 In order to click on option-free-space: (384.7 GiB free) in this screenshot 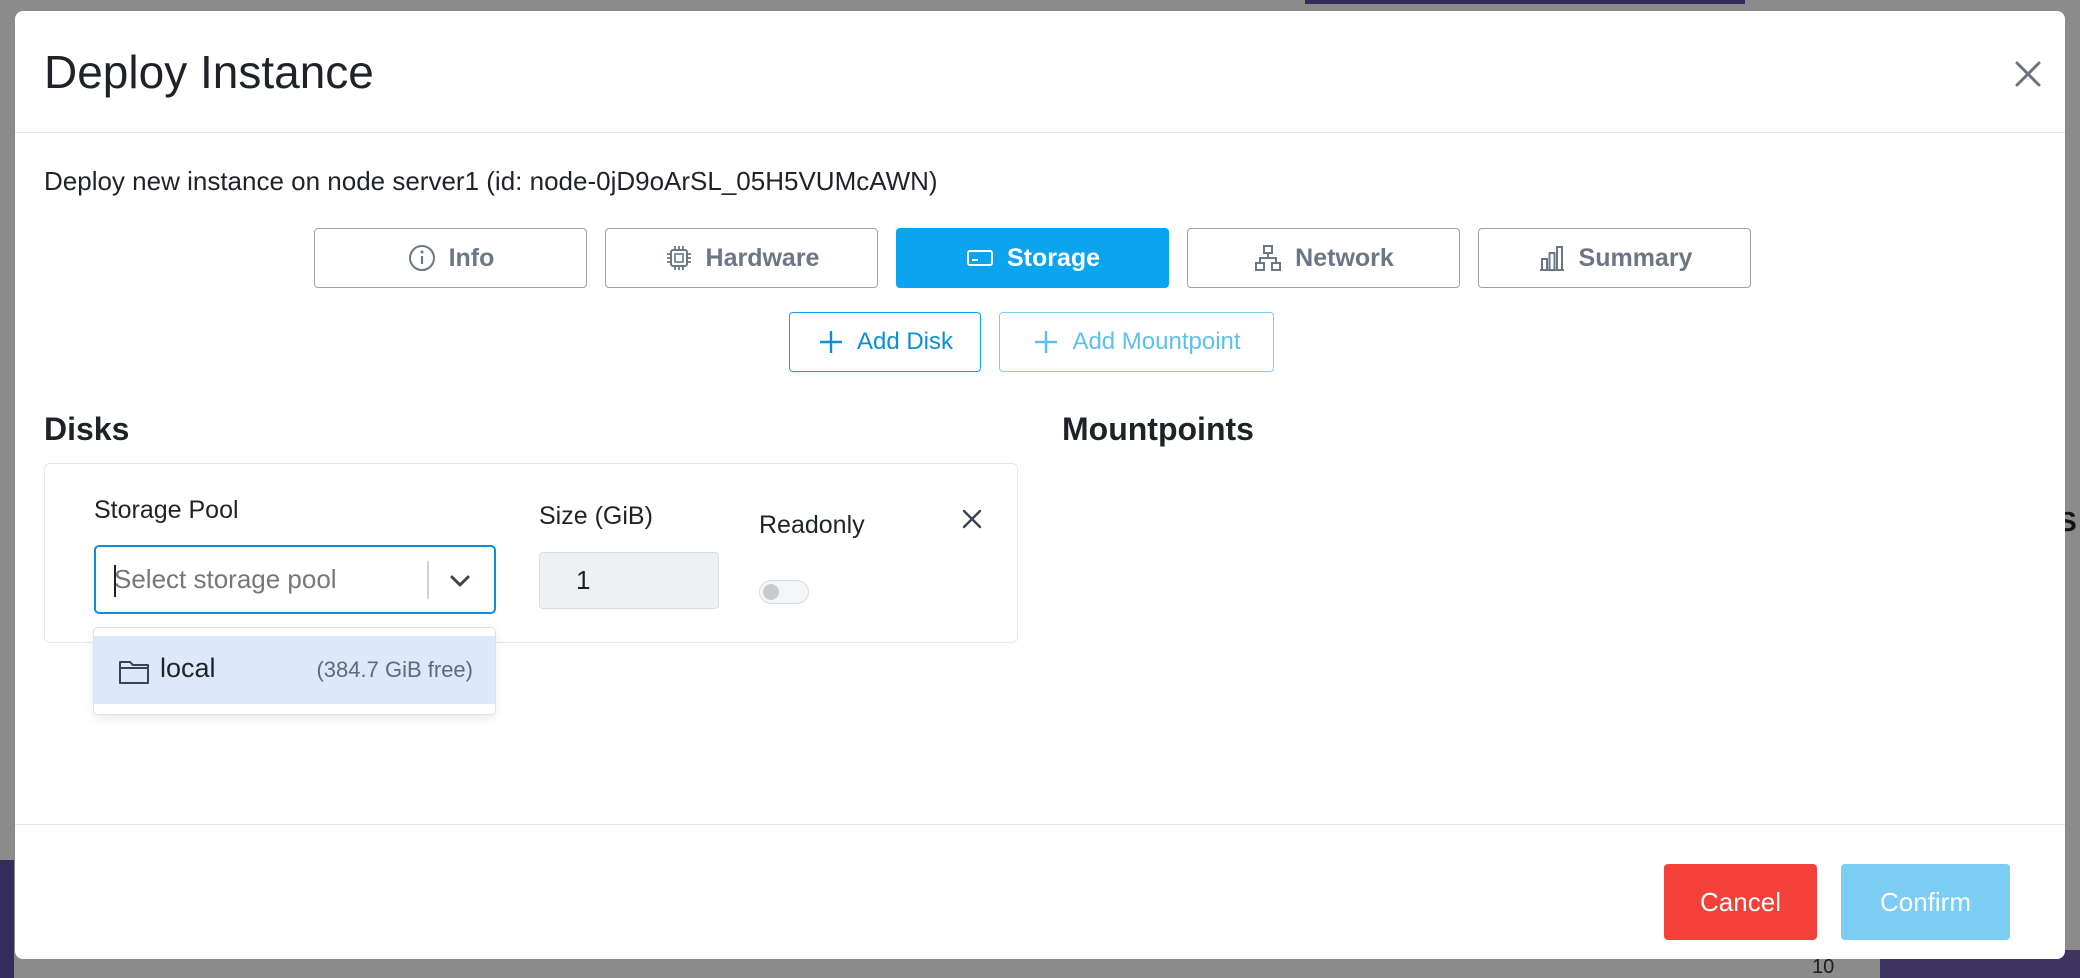, I will do `click(394, 669)`.